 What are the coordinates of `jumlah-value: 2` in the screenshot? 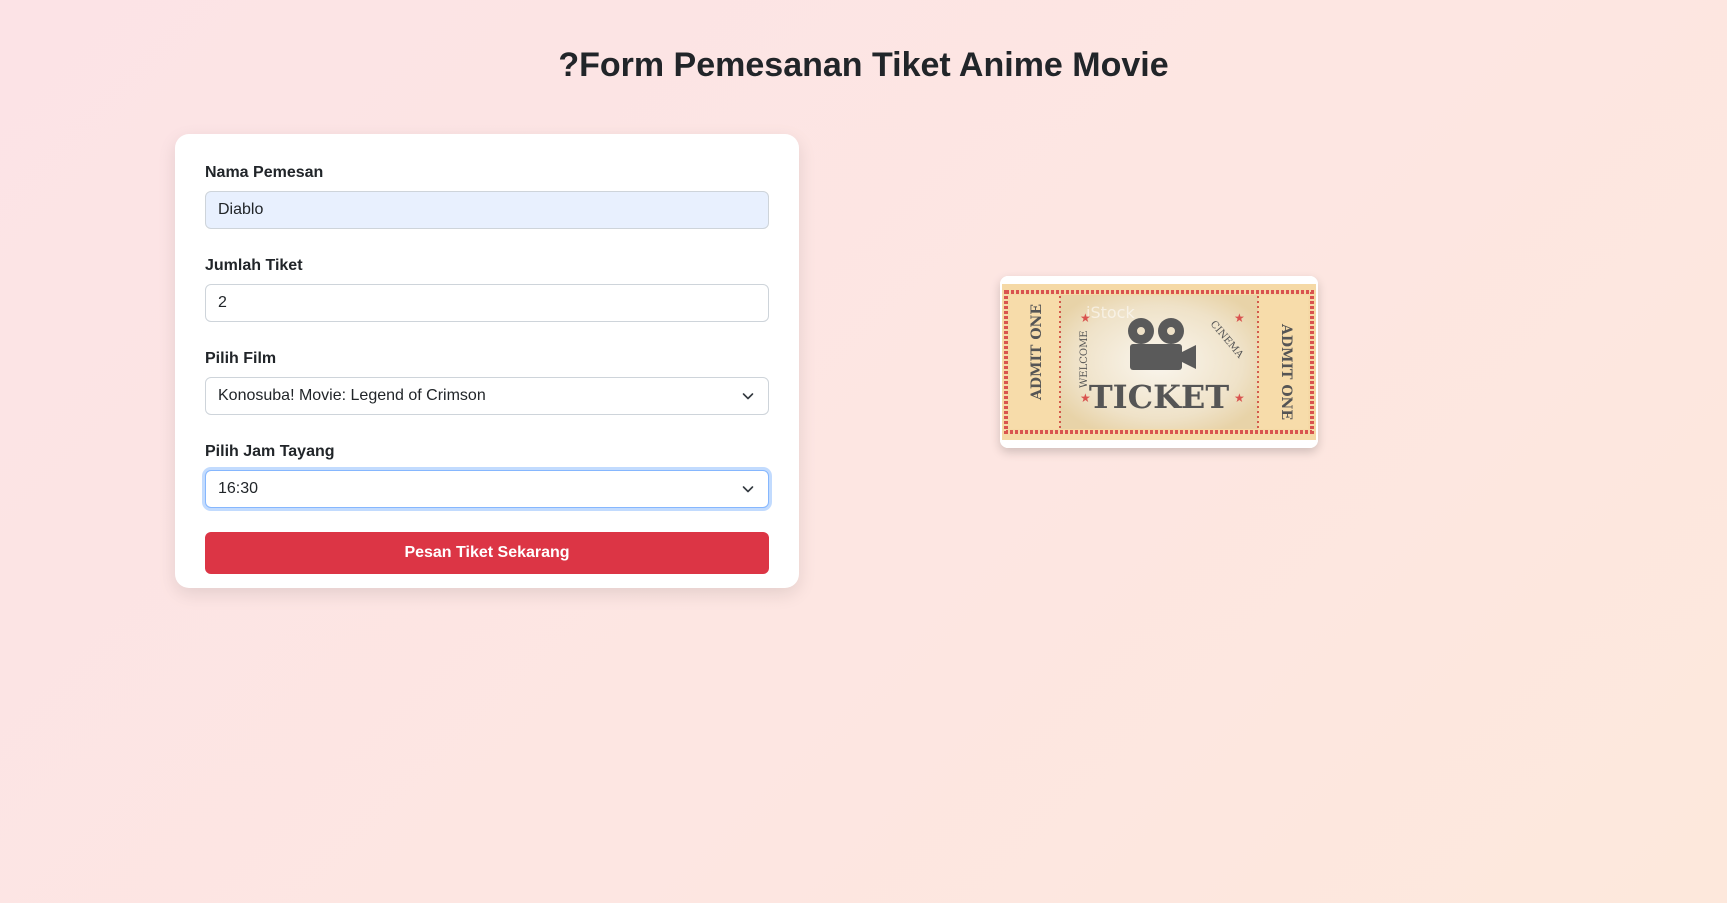 It's located at (222, 302).